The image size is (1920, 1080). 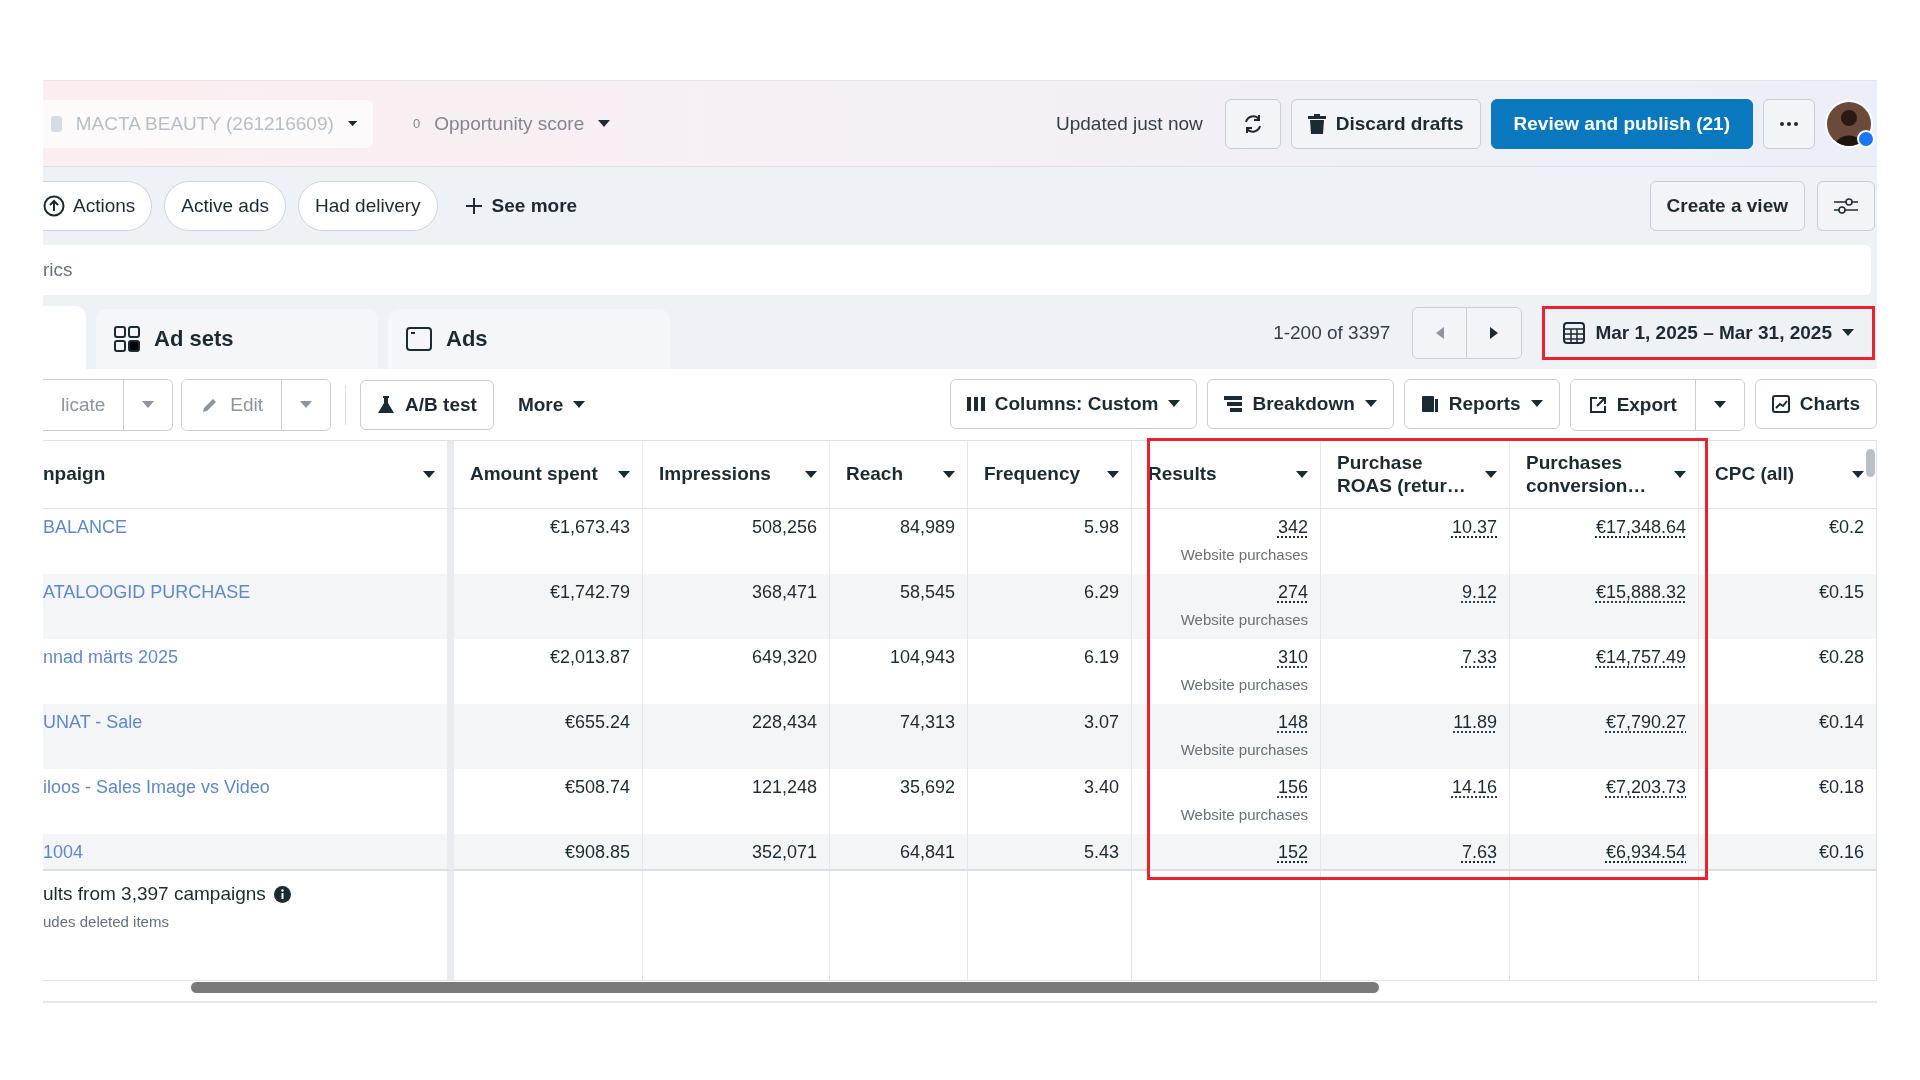 I want to click on column-header: Results, so click(x=1226, y=475).